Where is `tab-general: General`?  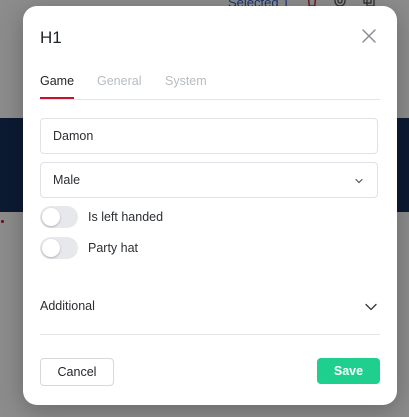
tab-general: General is located at coordinates (119, 85).